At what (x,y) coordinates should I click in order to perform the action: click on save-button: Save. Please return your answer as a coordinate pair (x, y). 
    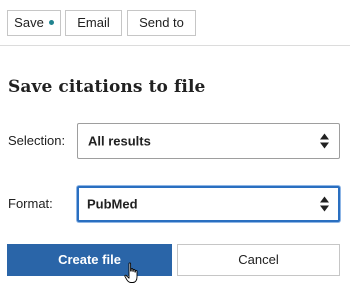
    Looking at the image, I should click on (34, 23).